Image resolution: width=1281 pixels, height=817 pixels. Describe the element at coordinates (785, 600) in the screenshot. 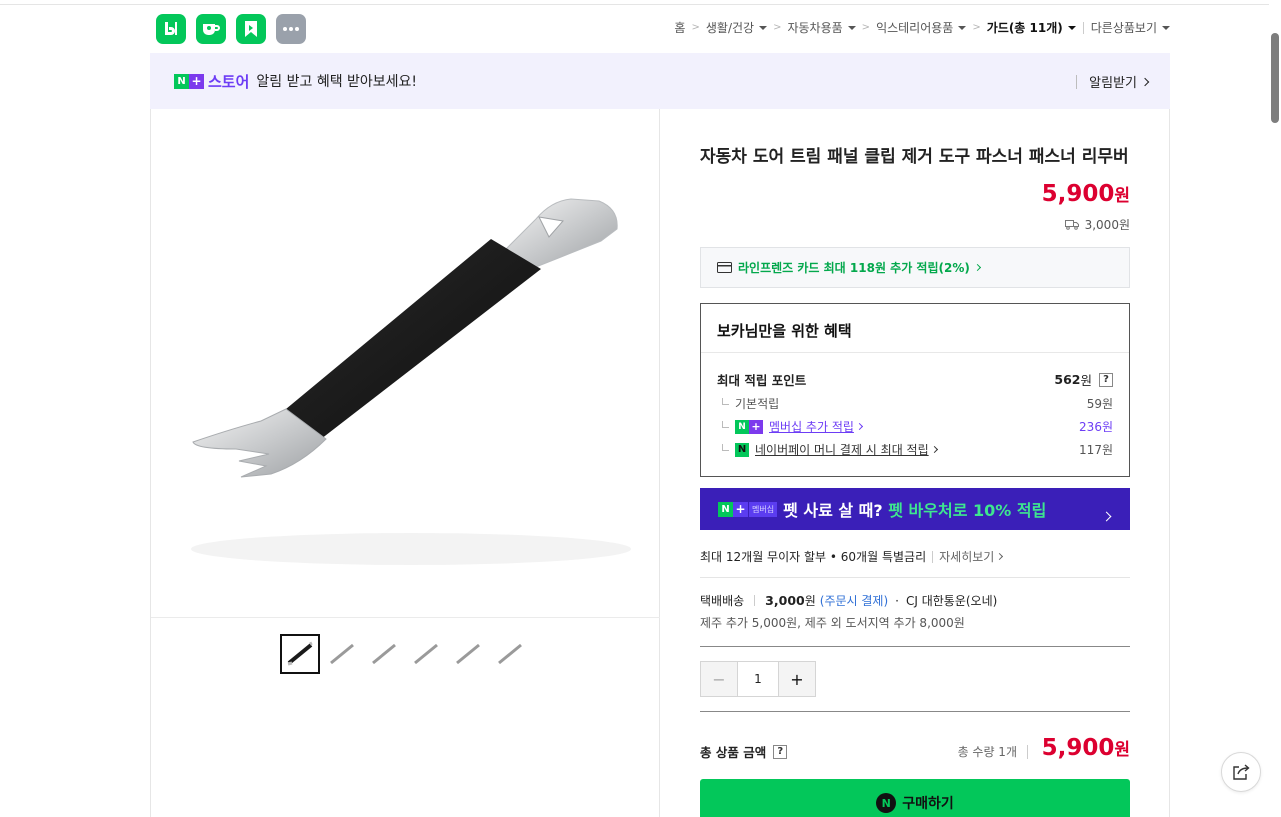

I see `delivery-fee: 3,000` at that location.